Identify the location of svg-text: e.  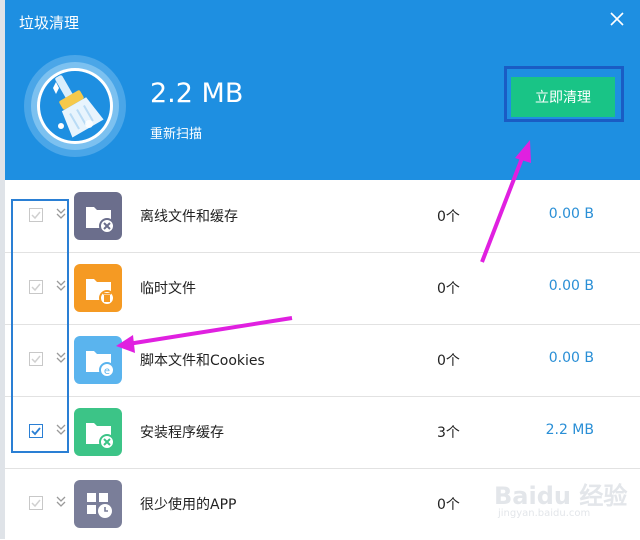
(107, 371).